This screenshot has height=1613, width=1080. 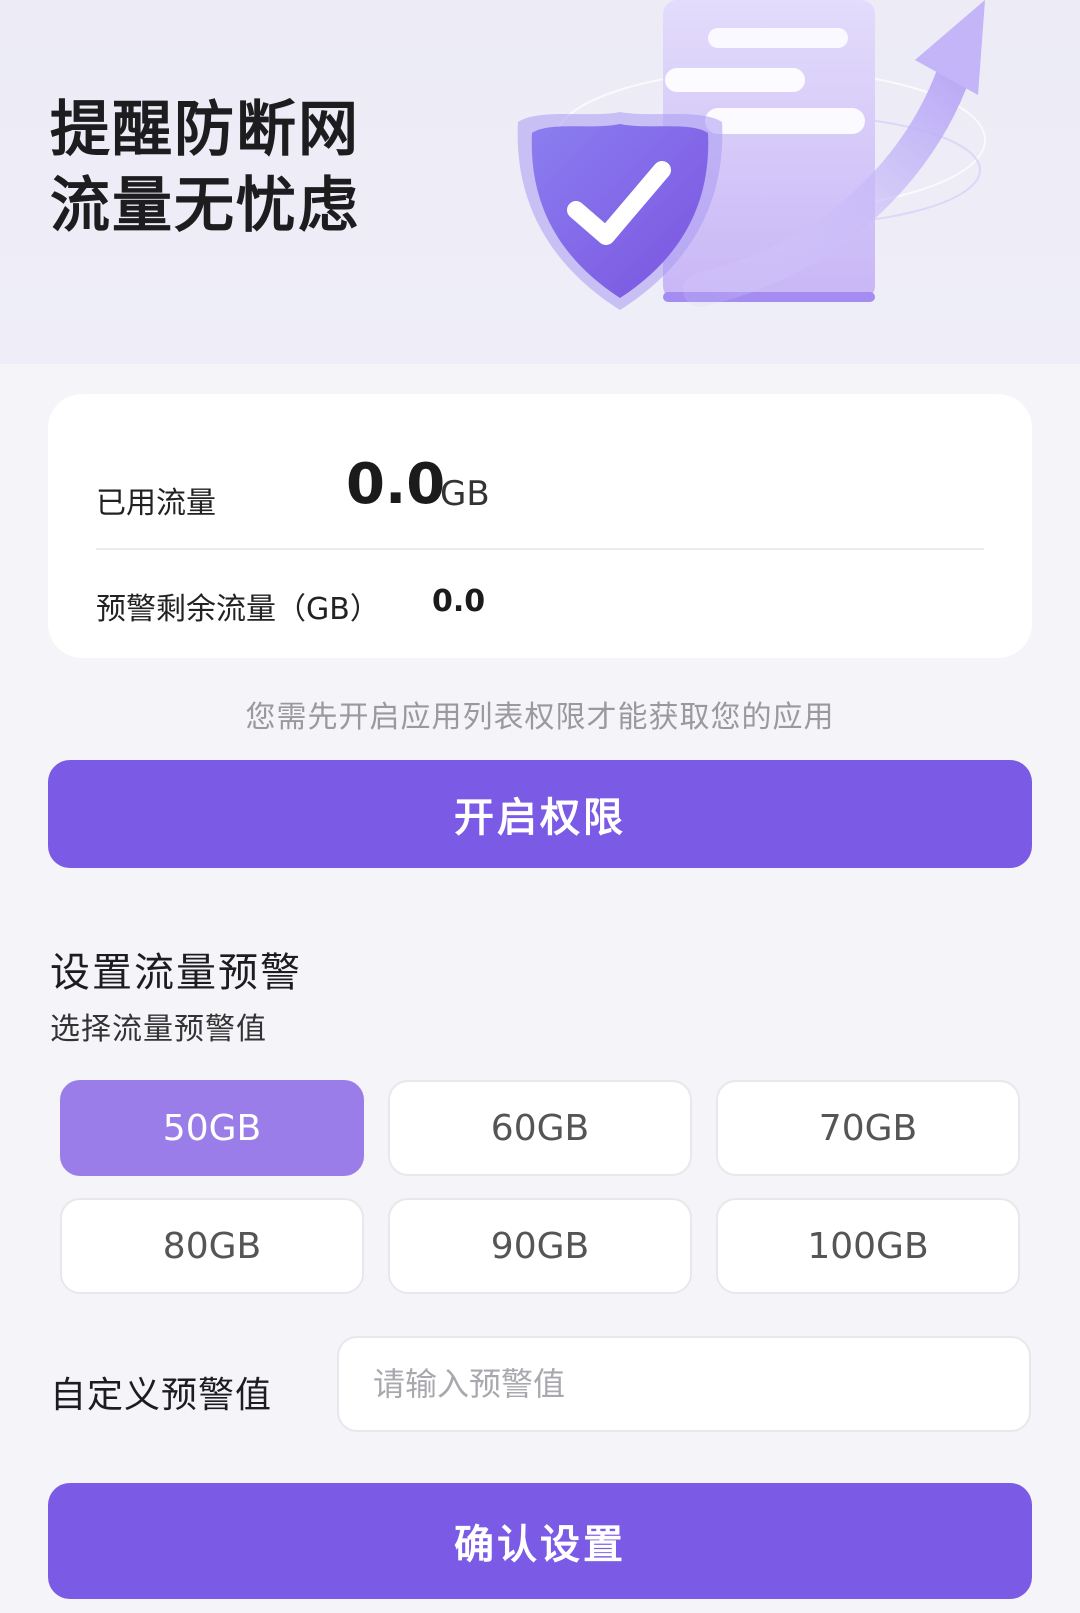 What do you see at coordinates (540, 717) in the screenshot?
I see `permission-hint: 您需先开启应用列表权限才能获取您的应用` at bounding box center [540, 717].